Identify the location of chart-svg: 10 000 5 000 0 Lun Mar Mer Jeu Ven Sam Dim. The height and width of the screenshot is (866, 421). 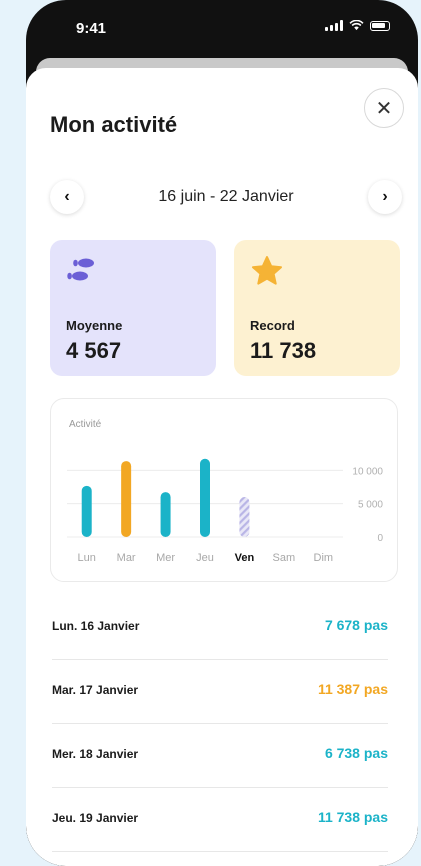
(225, 511).